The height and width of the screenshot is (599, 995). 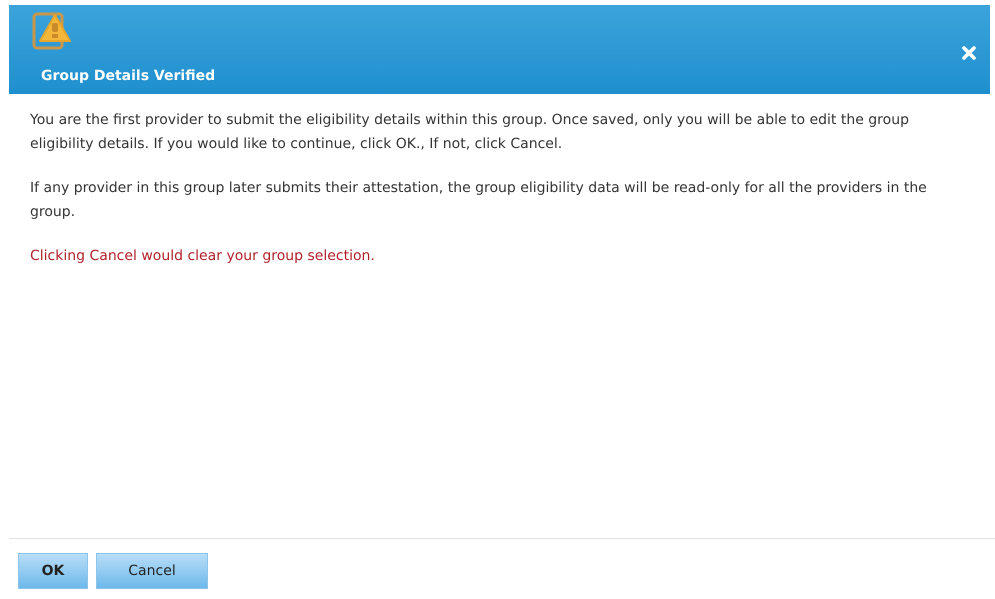 What do you see at coordinates (470, 132) in the screenshot?
I see `message-text: You are the first provider to submit the eligibility details within this group. Once saved, only you will be able to edit the group eligibility details. If you would like to continue, click OK., If not, click Cancel.` at bounding box center [470, 132].